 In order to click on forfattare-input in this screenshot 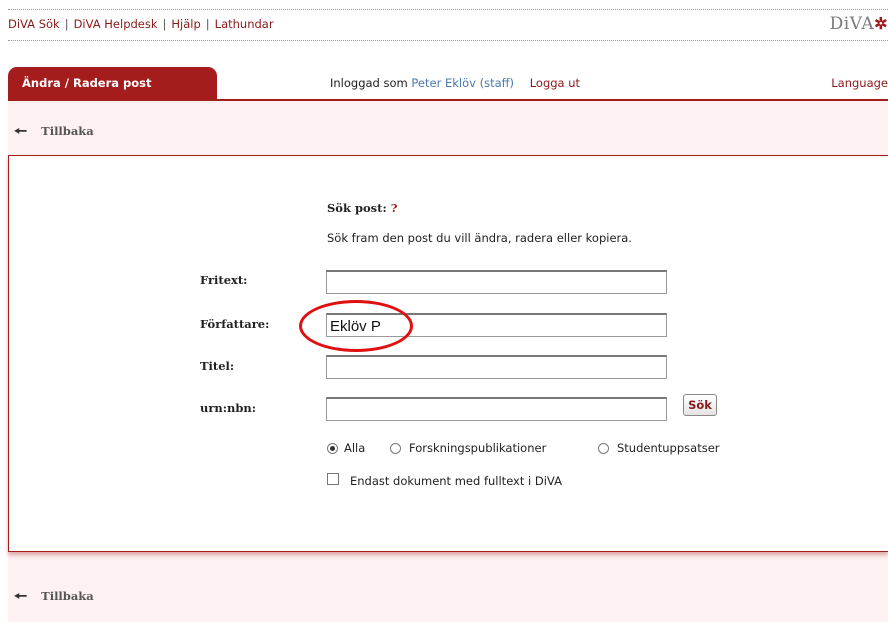, I will do `click(496, 325)`.